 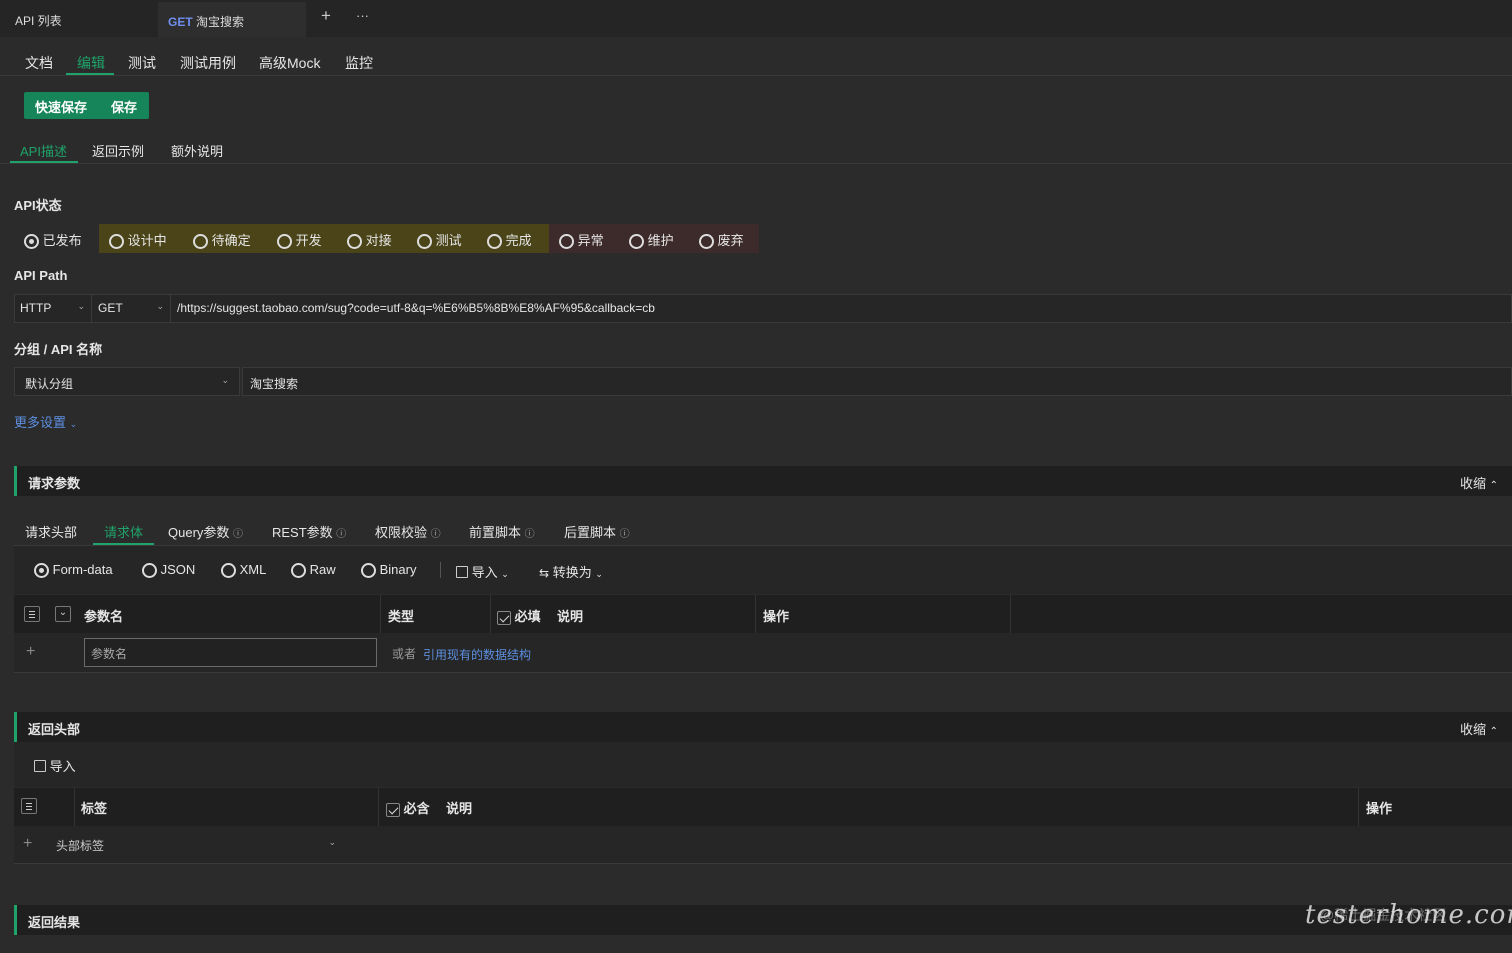 What do you see at coordinates (118, 150) in the screenshot?
I see `tab-return-example: 返回示例` at bounding box center [118, 150].